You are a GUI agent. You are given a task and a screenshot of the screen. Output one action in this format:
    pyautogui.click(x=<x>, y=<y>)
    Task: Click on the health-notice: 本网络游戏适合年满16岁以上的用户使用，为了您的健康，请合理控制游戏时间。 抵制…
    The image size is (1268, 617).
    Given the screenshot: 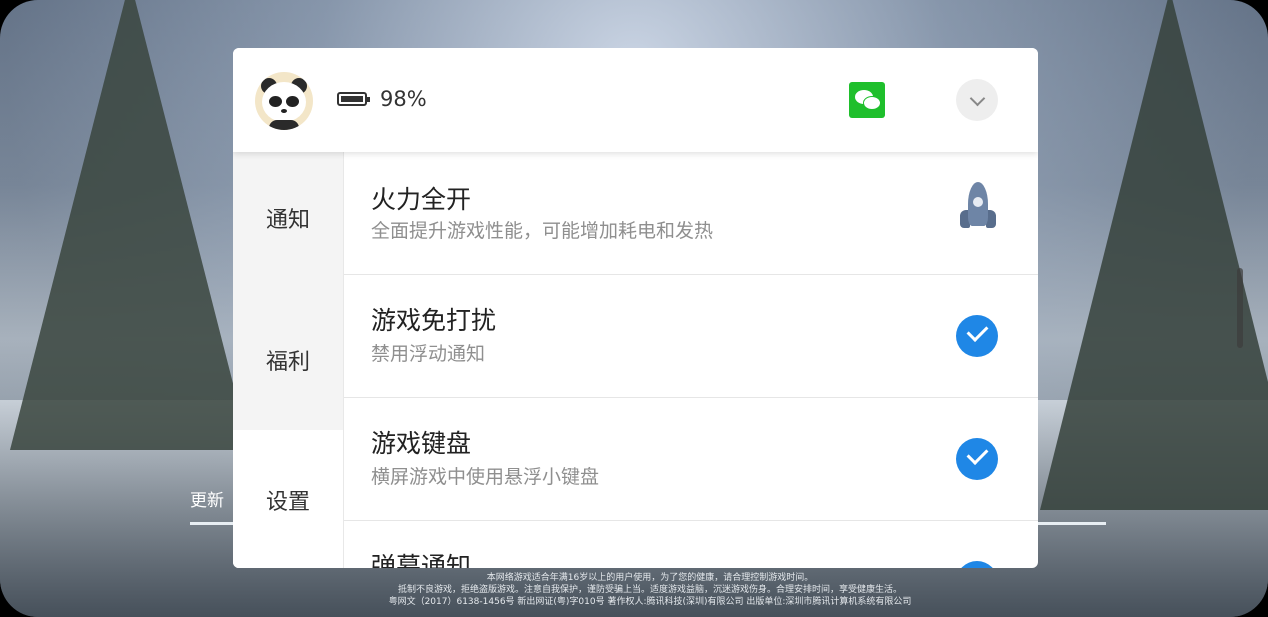 What is the action you would take?
    pyautogui.click(x=650, y=590)
    